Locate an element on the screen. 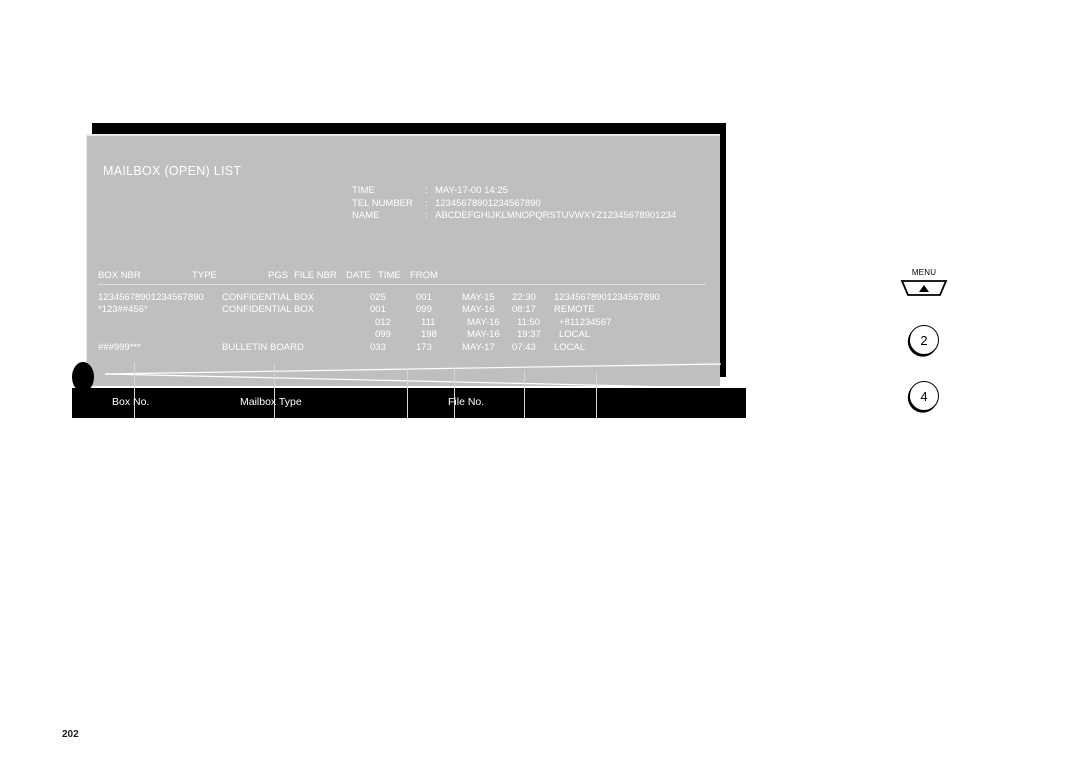  table-row: 099 198 MAY-16 19:37 LOCAL is located at coordinates (402, 335).